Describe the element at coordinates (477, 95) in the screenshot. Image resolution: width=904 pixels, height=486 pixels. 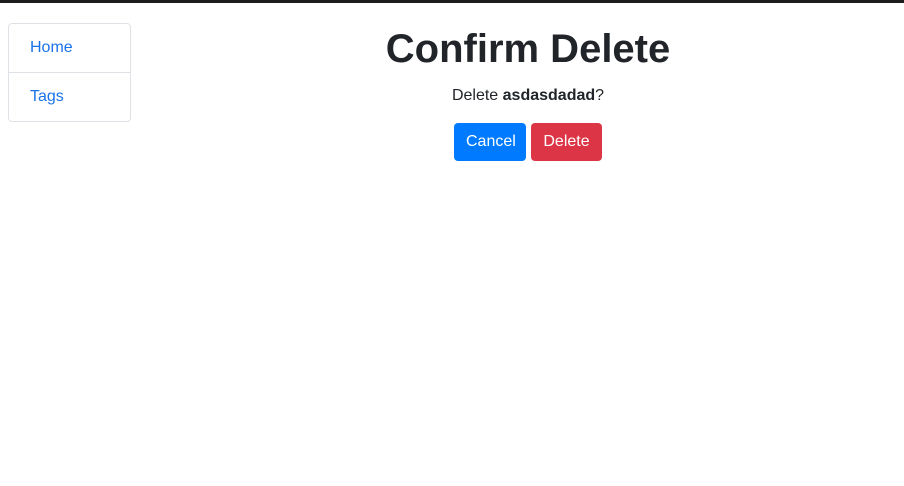
I see `confirm-prefix: Delete` at that location.